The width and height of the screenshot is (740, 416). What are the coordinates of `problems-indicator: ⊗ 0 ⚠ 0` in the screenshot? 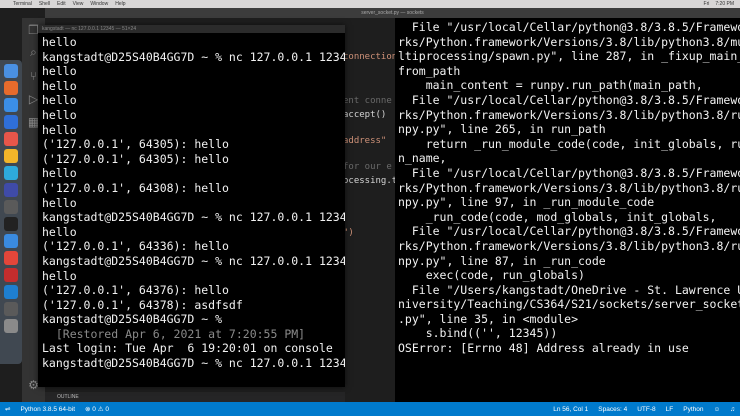 It's located at (97, 409).